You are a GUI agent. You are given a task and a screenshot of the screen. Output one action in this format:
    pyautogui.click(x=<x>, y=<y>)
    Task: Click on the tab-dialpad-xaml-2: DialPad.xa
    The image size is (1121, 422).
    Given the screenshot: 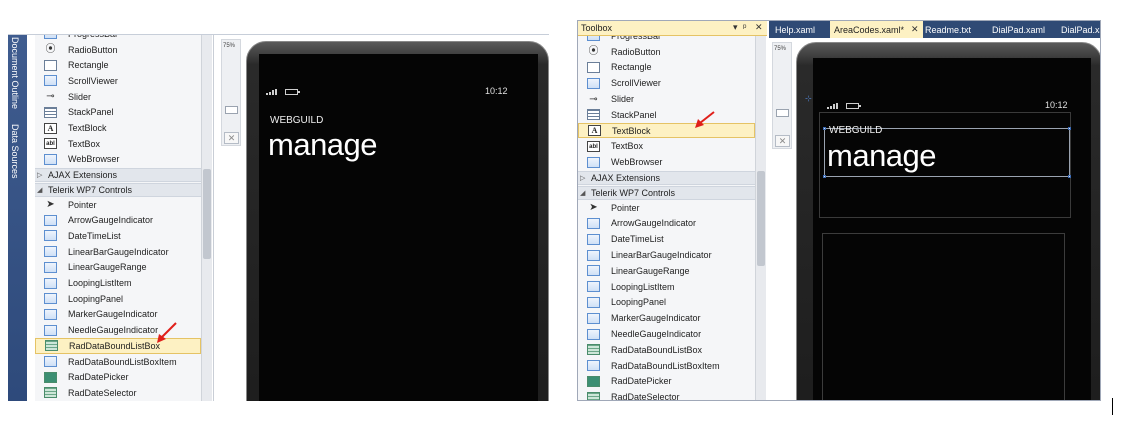 What is the action you would take?
    pyautogui.click(x=1078, y=29)
    